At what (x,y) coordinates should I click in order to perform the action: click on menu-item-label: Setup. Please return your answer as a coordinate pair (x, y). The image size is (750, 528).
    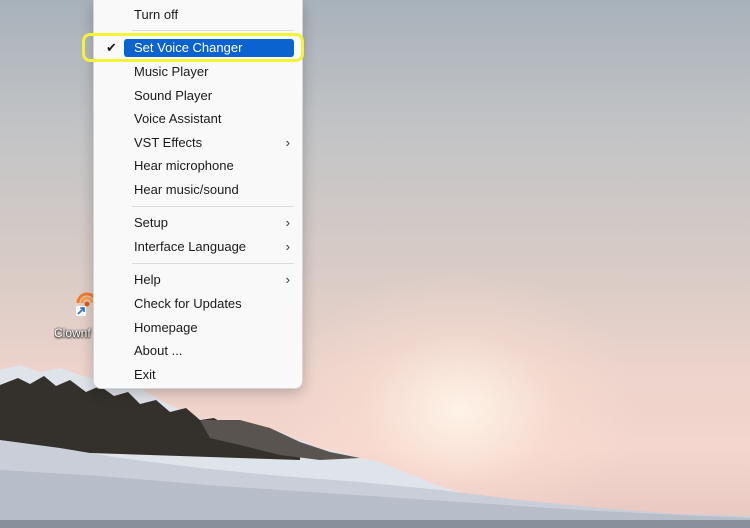
    Looking at the image, I should click on (151, 222).